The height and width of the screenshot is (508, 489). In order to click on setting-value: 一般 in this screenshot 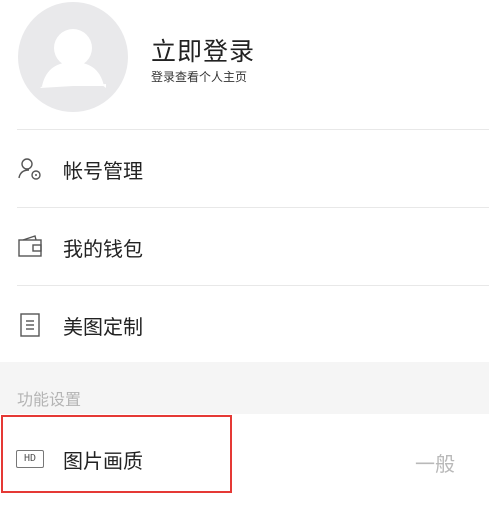, I will do `click(435, 464)`.